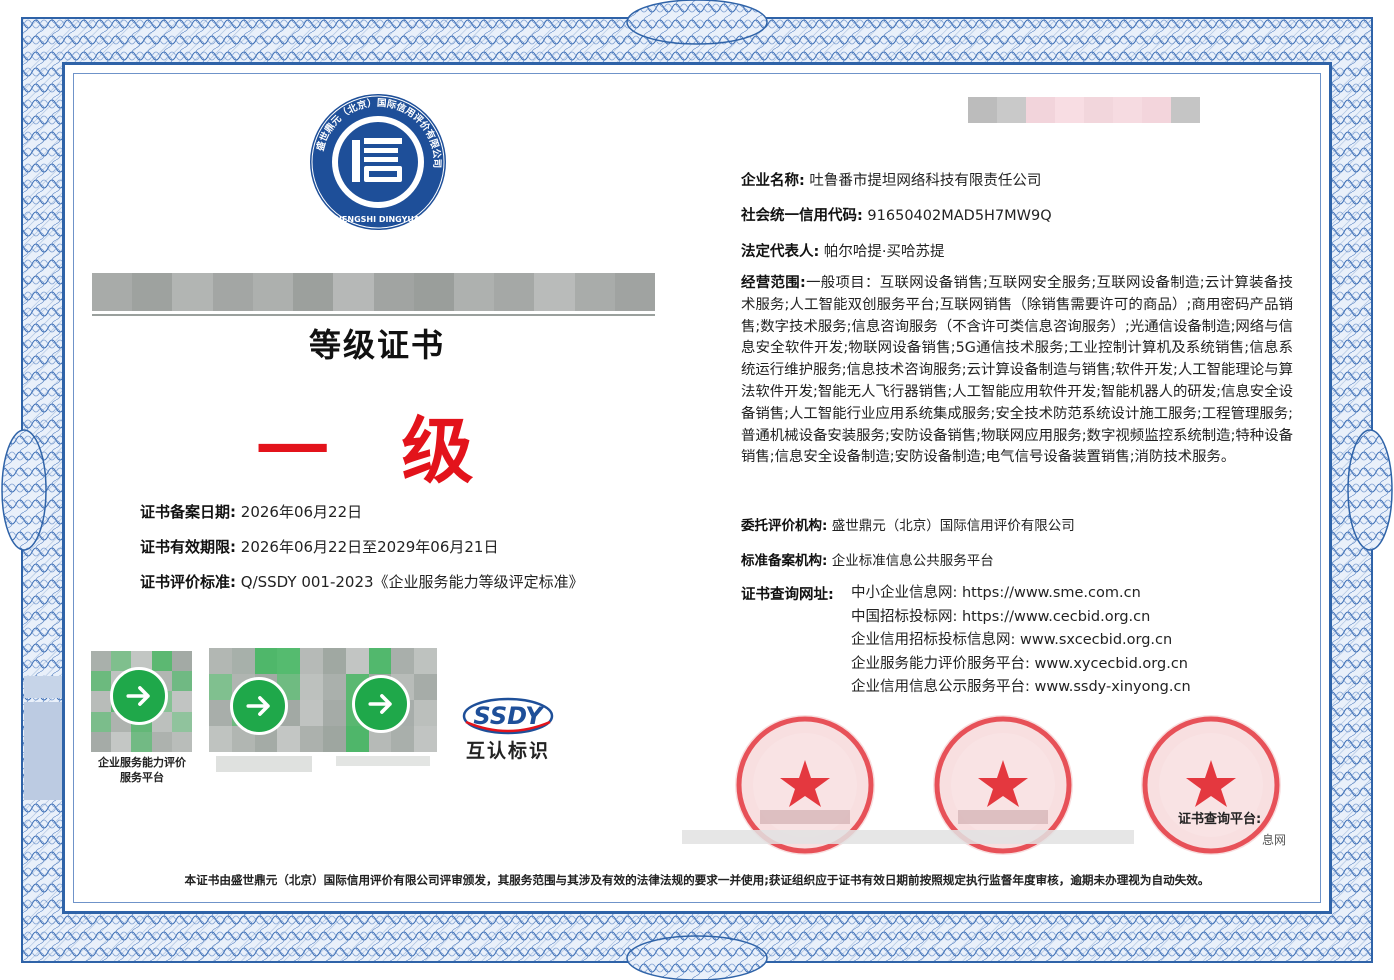  I want to click on seal-info-suffix: 息网, so click(1274, 840).